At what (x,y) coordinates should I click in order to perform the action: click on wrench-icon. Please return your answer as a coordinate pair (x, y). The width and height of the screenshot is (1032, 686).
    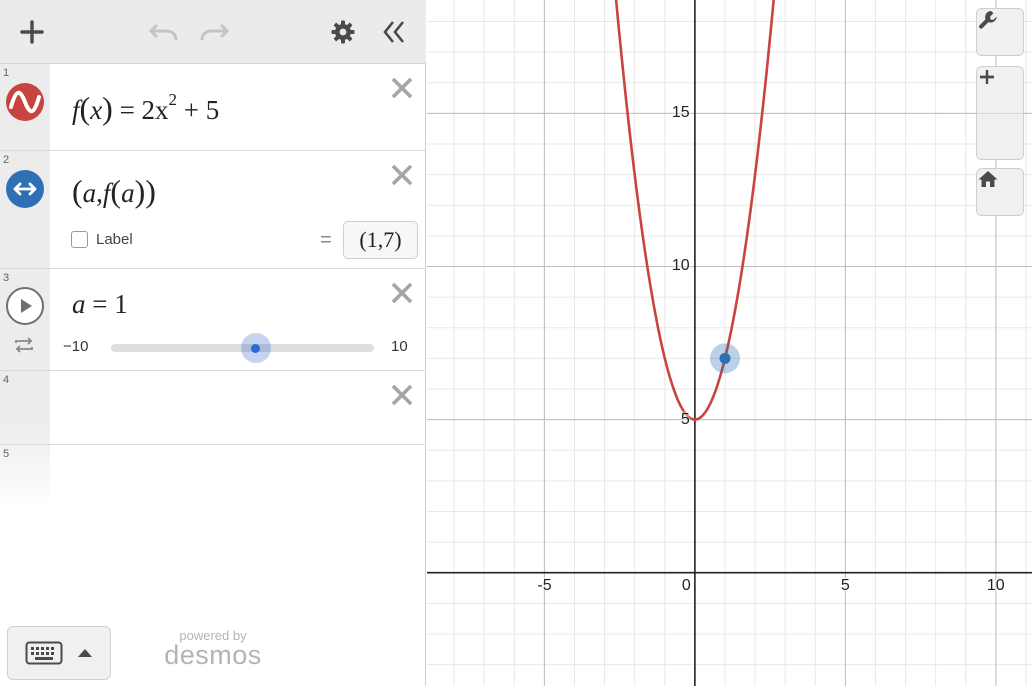
    Looking at the image, I should click on (1000, 32).